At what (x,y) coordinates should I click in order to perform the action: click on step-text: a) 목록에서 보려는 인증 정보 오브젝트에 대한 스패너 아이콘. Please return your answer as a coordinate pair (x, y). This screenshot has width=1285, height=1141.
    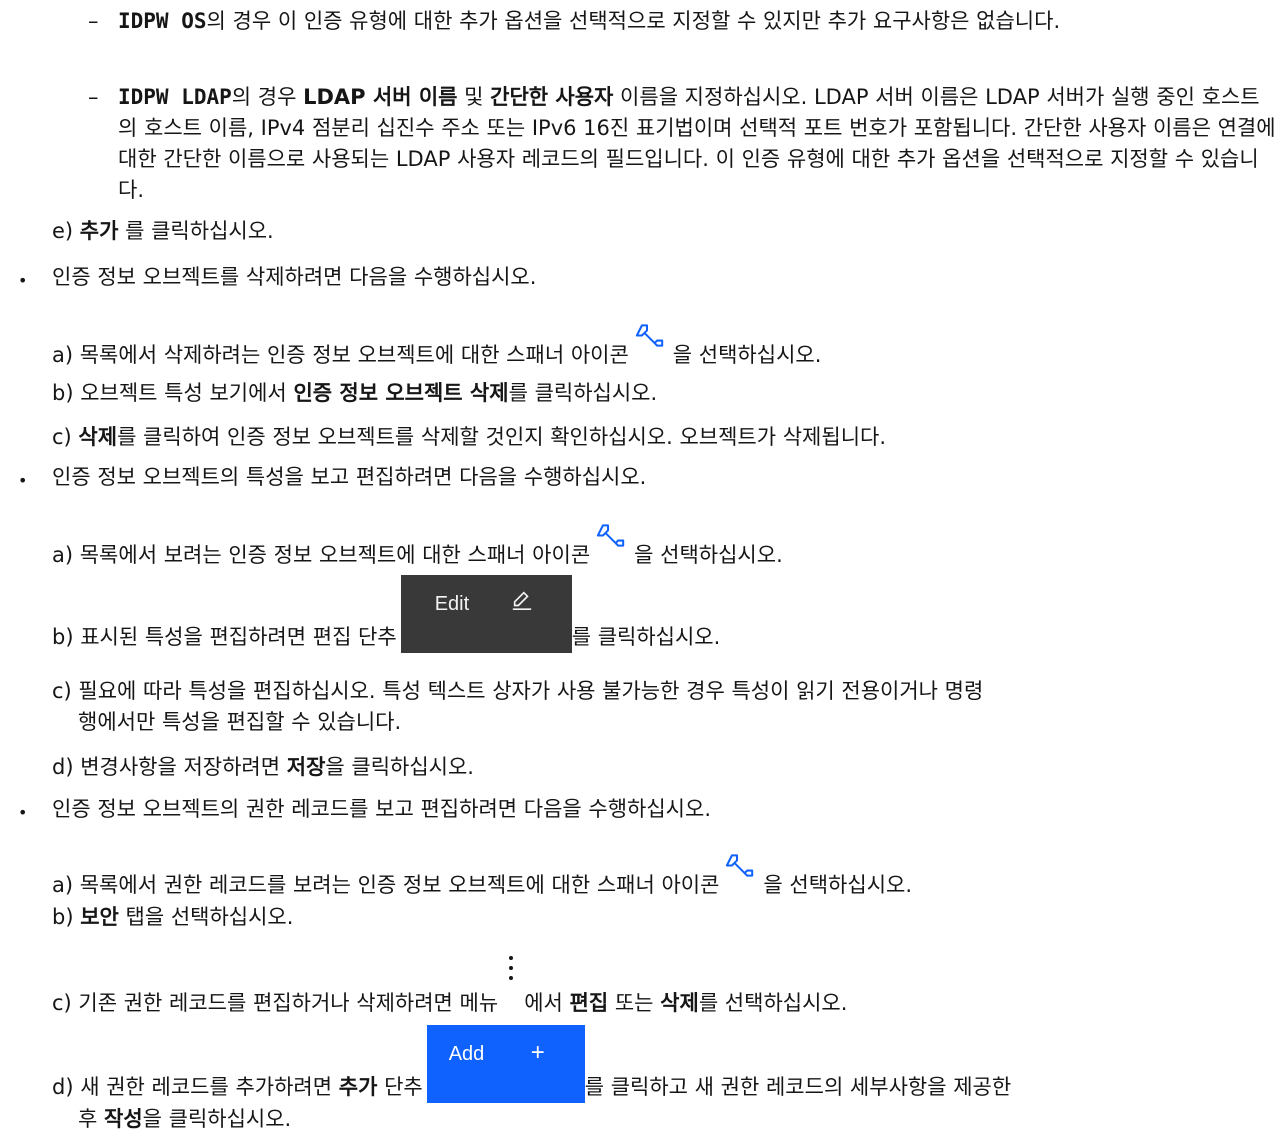
    Looking at the image, I should click on (321, 555).